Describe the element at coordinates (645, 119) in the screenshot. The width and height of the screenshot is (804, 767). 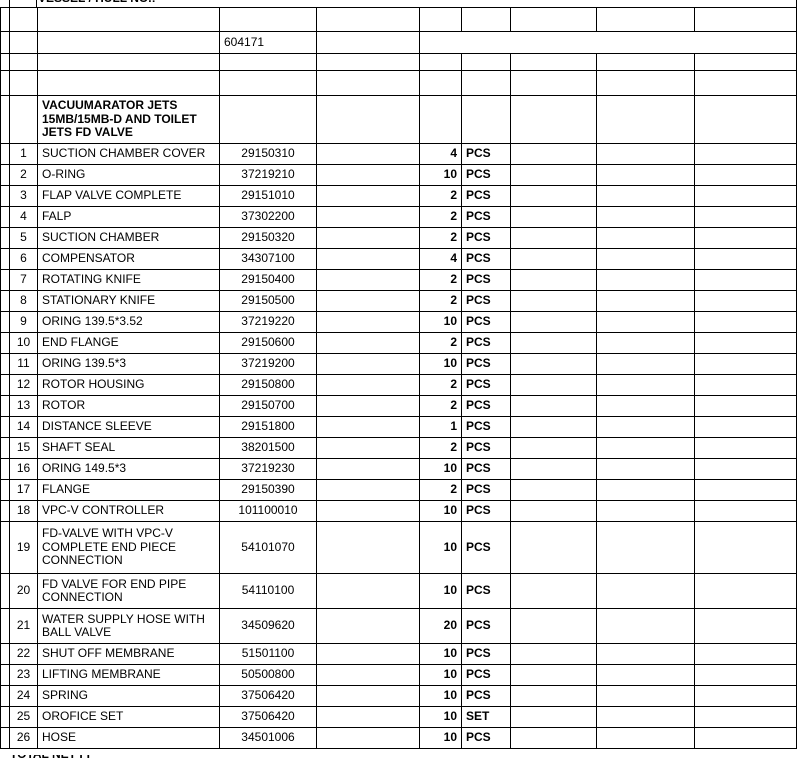
I see `group-title-unit-price` at that location.